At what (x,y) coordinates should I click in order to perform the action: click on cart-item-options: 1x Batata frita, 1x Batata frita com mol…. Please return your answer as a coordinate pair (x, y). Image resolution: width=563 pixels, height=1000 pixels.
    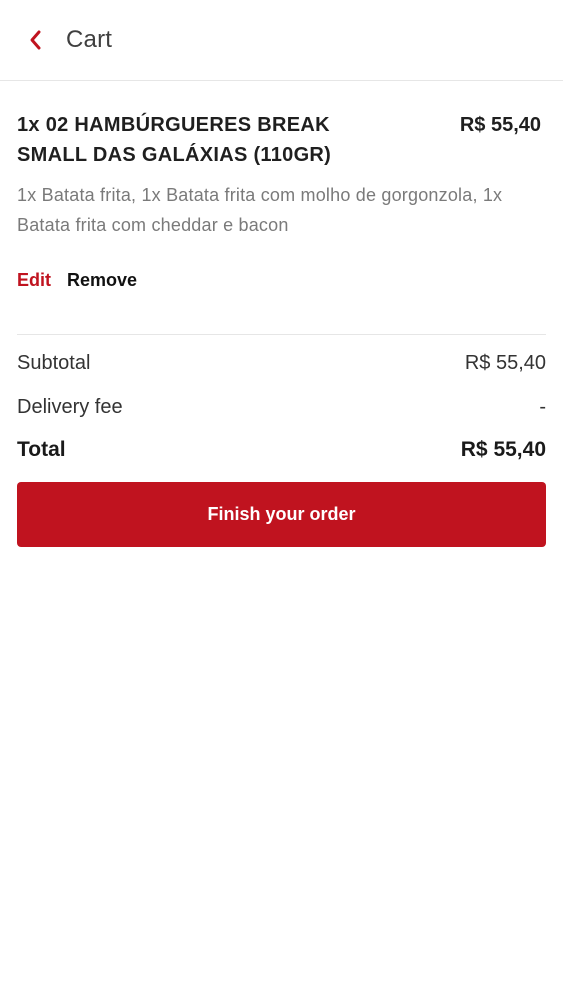
    Looking at the image, I should click on (260, 210).